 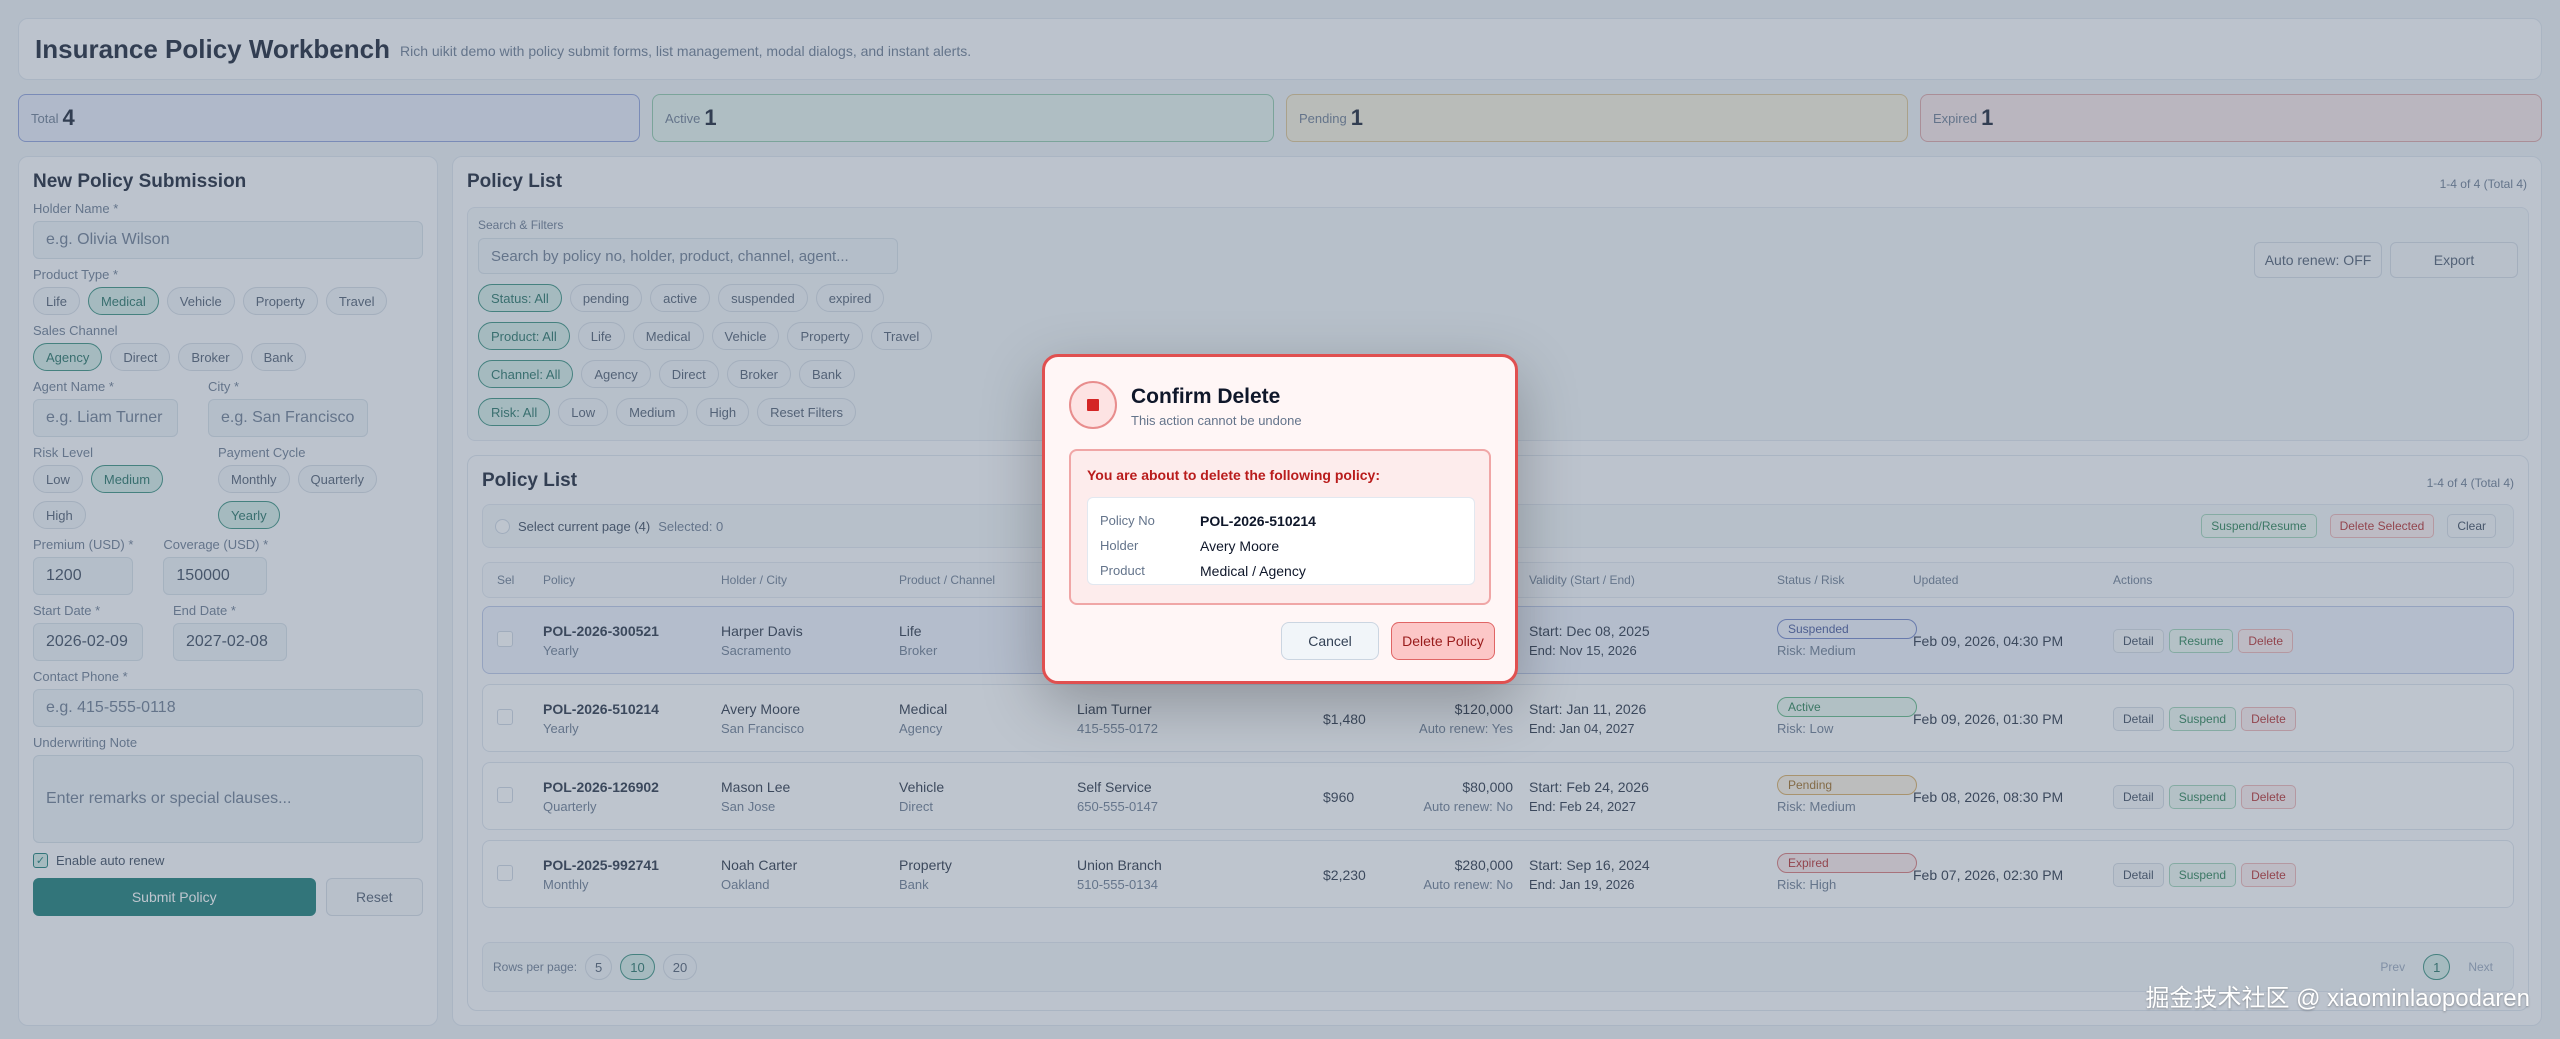 I want to click on product-label: Product, so click(x=1122, y=570).